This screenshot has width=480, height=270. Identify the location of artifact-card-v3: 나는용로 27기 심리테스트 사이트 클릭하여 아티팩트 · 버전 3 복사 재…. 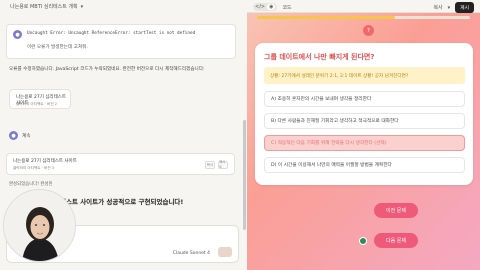
(120, 164).